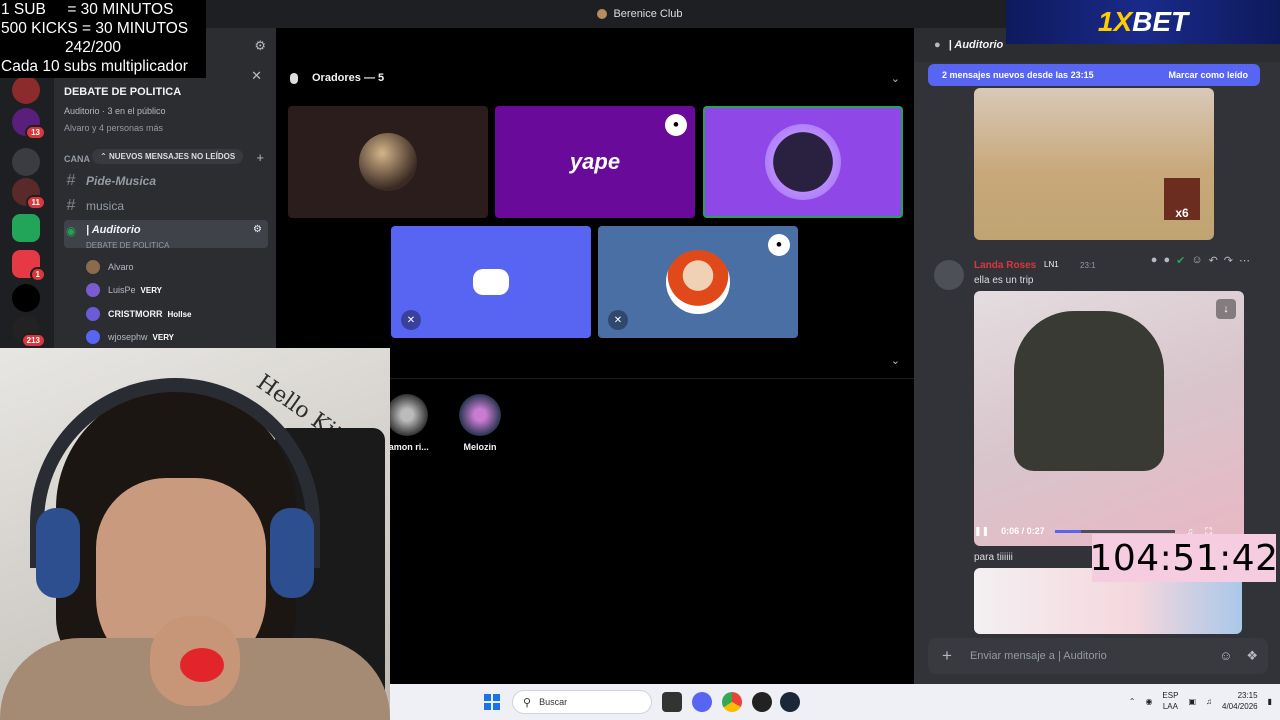  I want to click on speaker-tile: yape ⚫, so click(595, 162).